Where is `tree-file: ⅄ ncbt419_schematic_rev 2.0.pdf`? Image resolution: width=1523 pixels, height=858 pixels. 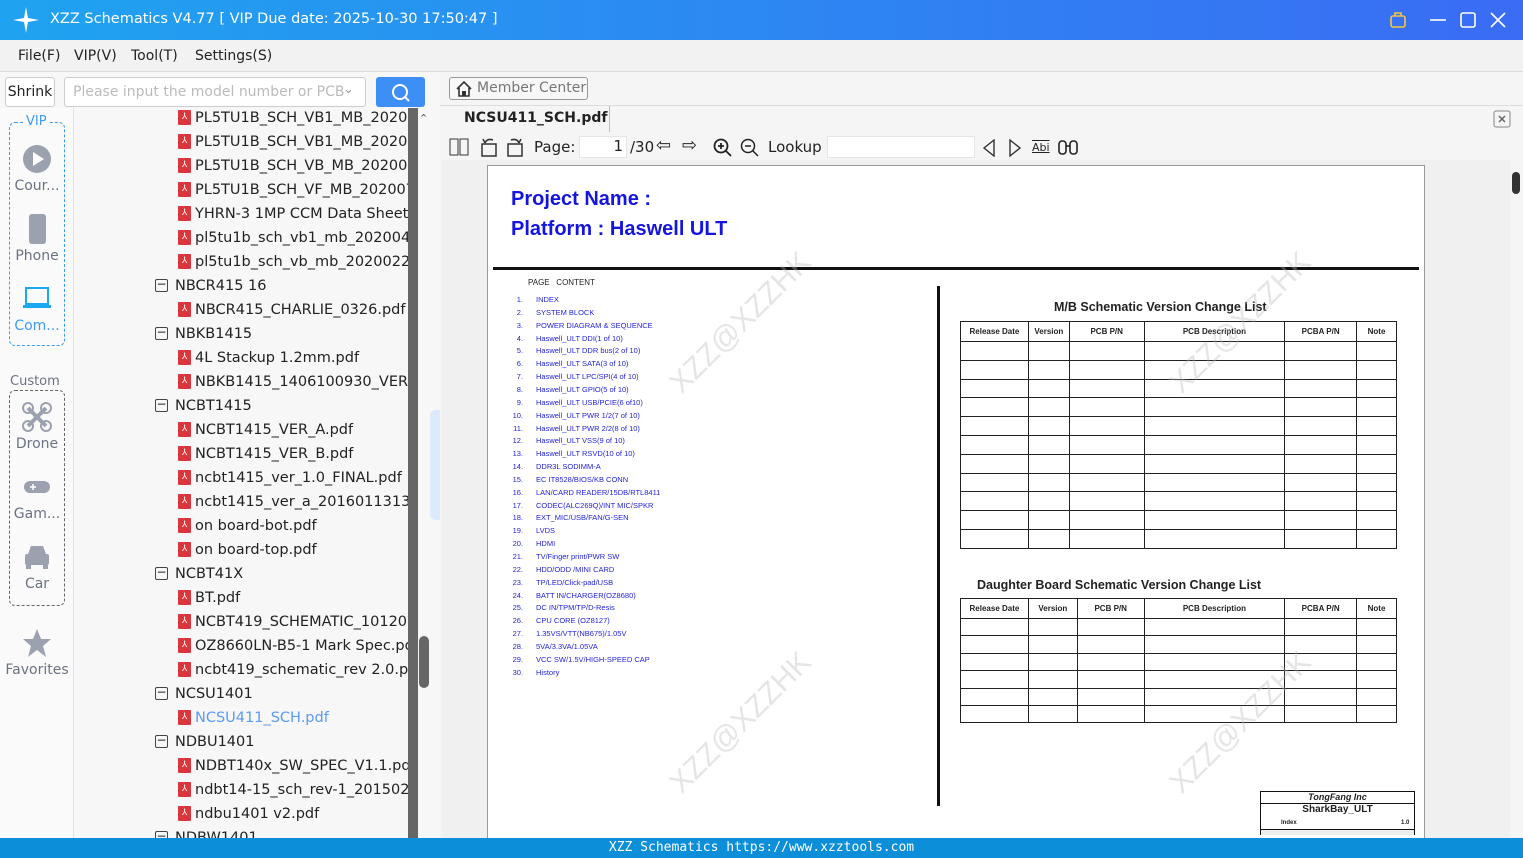 tree-file: ⅄ ncbt419_schematic_rev 2.0.pdf is located at coordinates (241, 670).